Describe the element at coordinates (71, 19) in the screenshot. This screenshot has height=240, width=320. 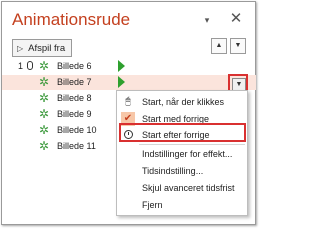
I see `pane-title: Animationsrude` at that location.